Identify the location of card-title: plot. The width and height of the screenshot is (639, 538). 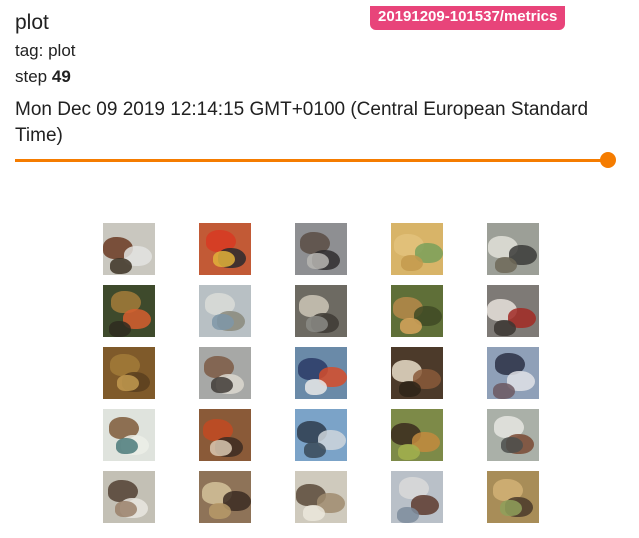
(32, 22).